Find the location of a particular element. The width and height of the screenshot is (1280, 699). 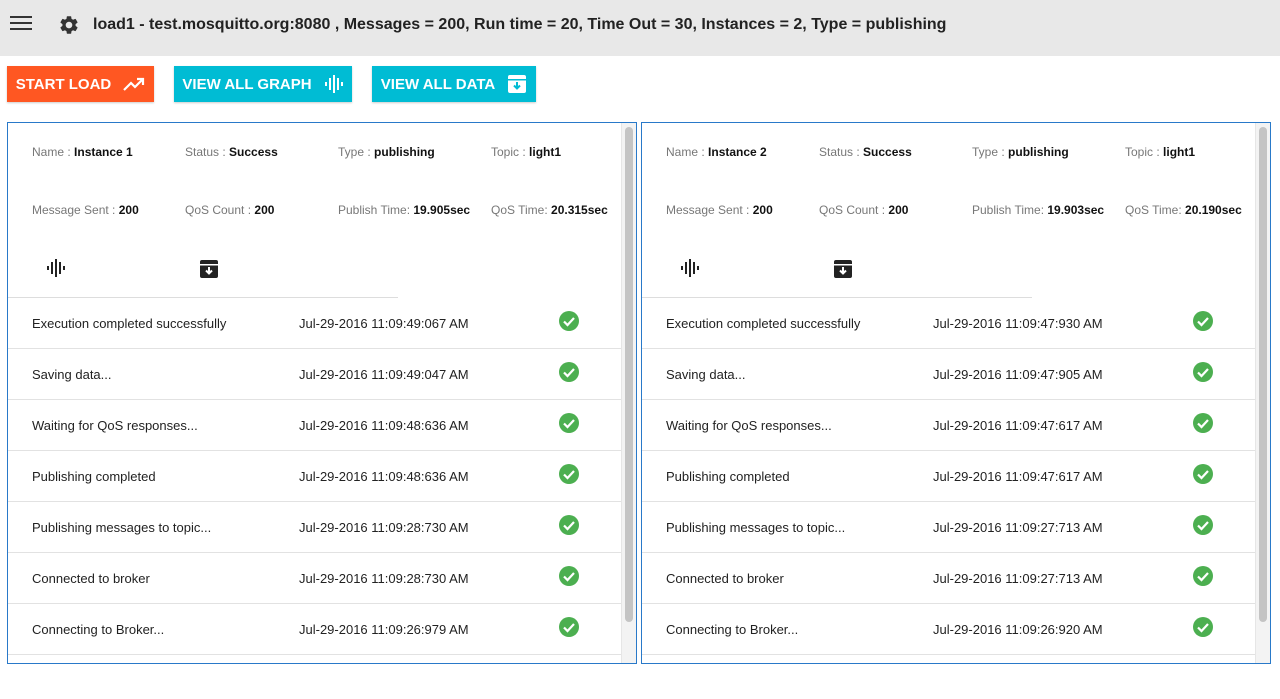

qos-time-value: 20.190sec is located at coordinates (1213, 210).